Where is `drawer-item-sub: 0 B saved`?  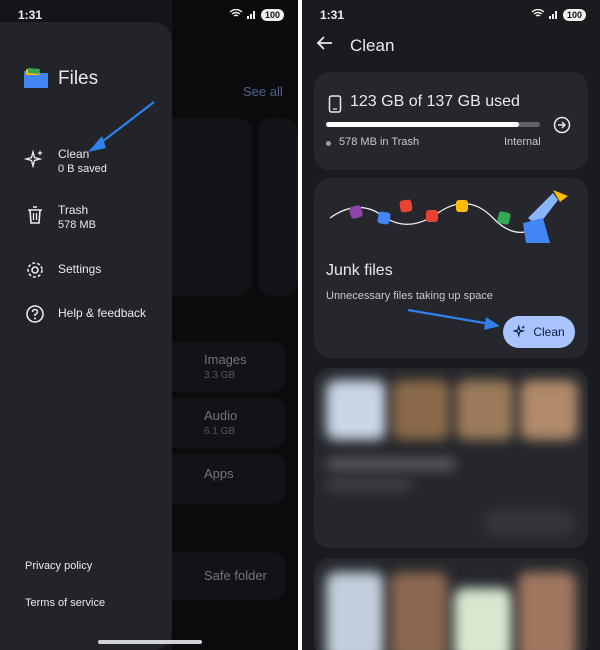 drawer-item-sub: 0 B saved is located at coordinates (82, 169).